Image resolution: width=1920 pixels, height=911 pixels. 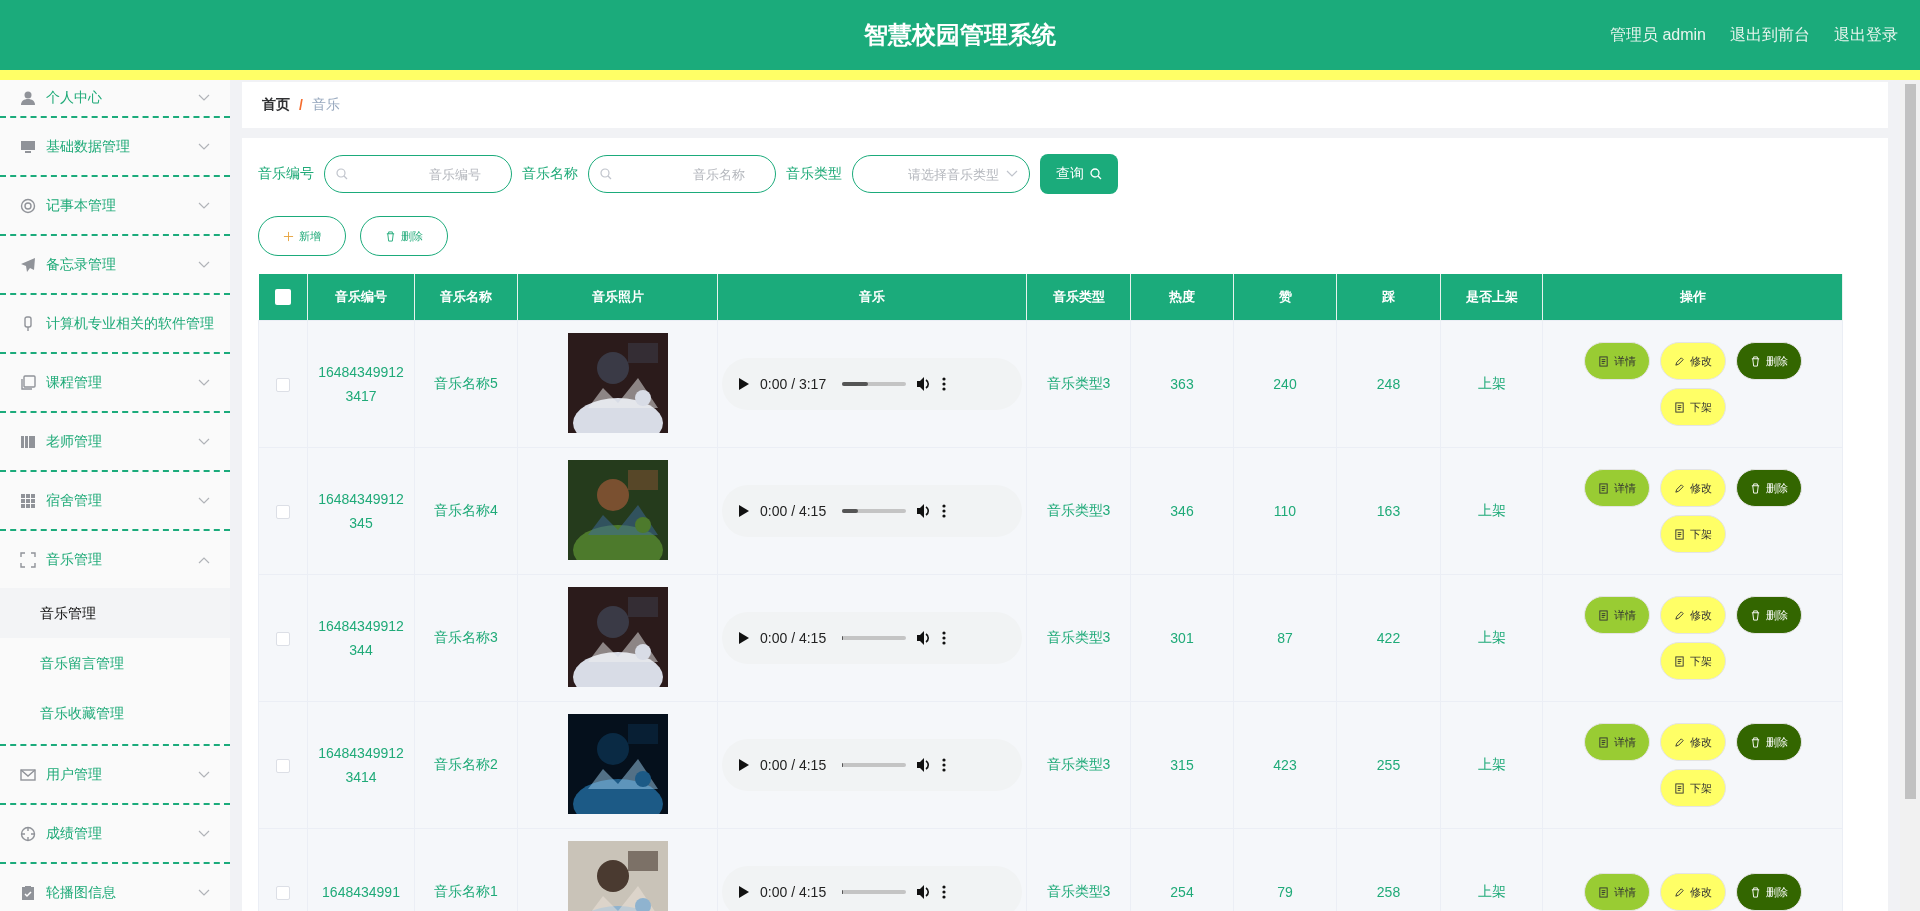 I want to click on books-icon, so click(x=28, y=441).